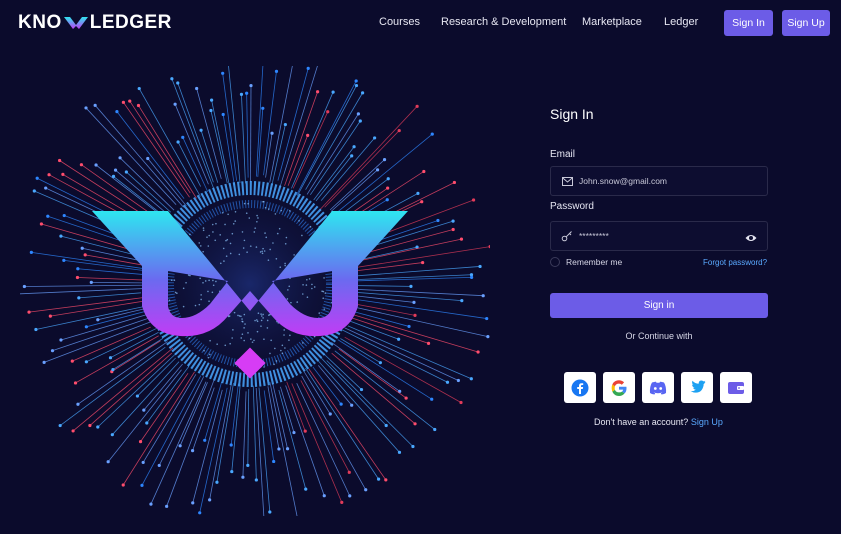  What do you see at coordinates (654, 236) in the screenshot?
I see `password-input` at bounding box center [654, 236].